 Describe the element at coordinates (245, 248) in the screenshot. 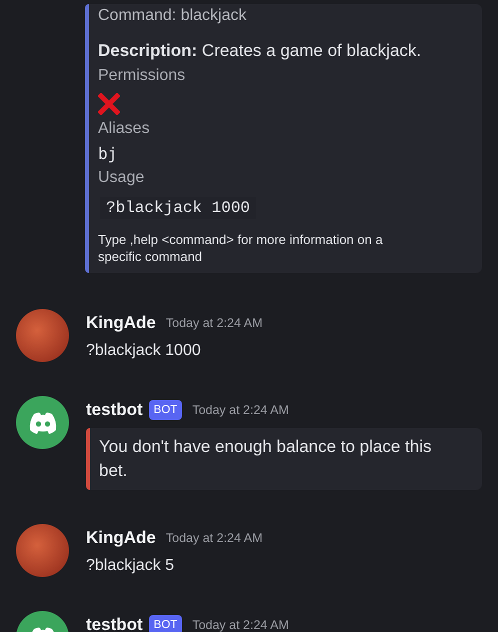

I see `embed-footer: Type ,help <command> for more information on a specific command` at that location.